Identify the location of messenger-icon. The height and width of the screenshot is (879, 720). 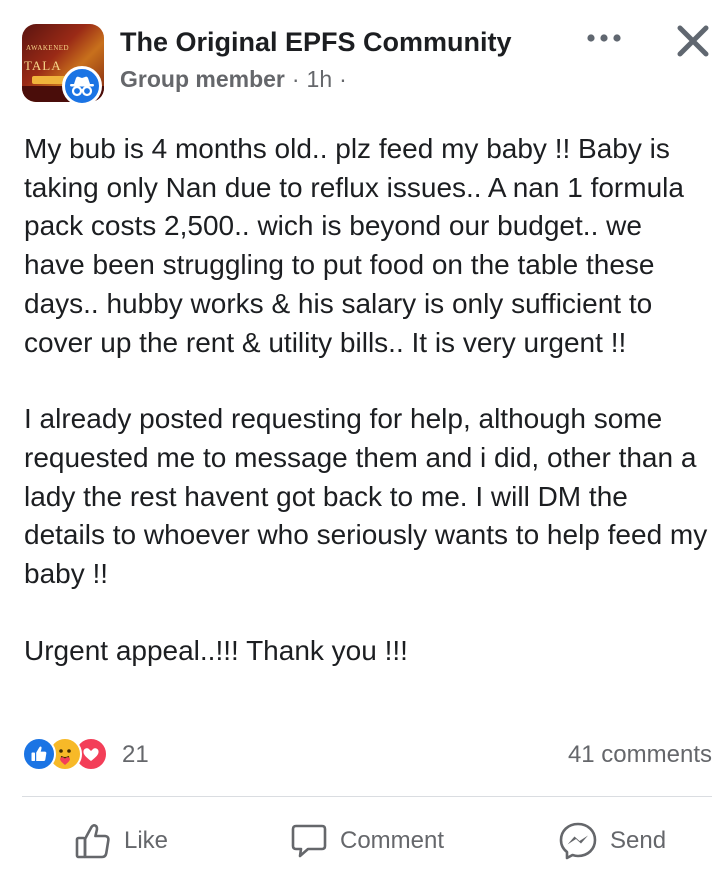
(578, 841).